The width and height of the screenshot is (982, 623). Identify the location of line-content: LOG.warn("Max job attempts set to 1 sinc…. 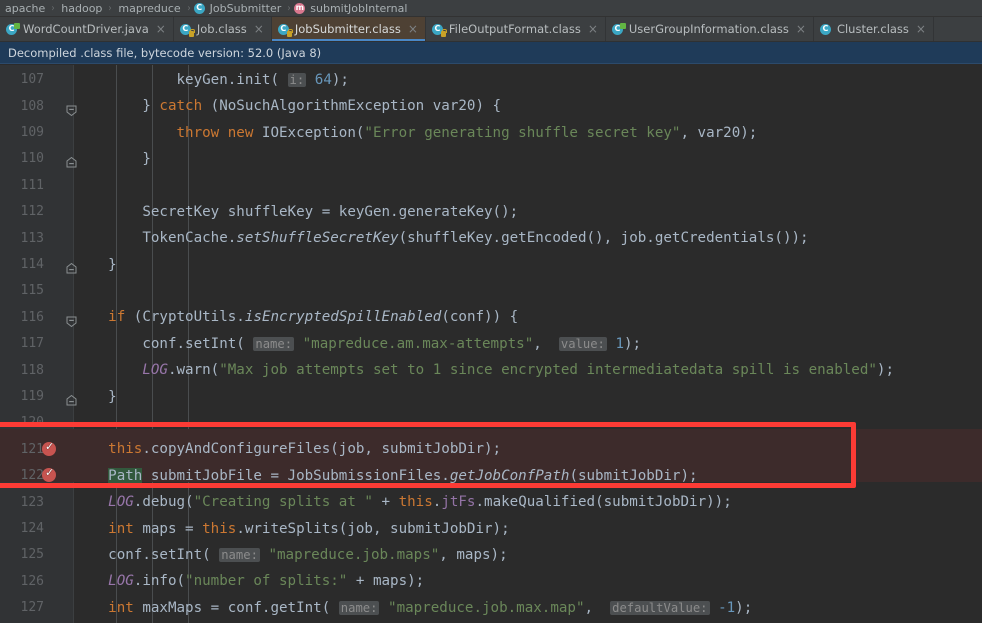
(518, 370).